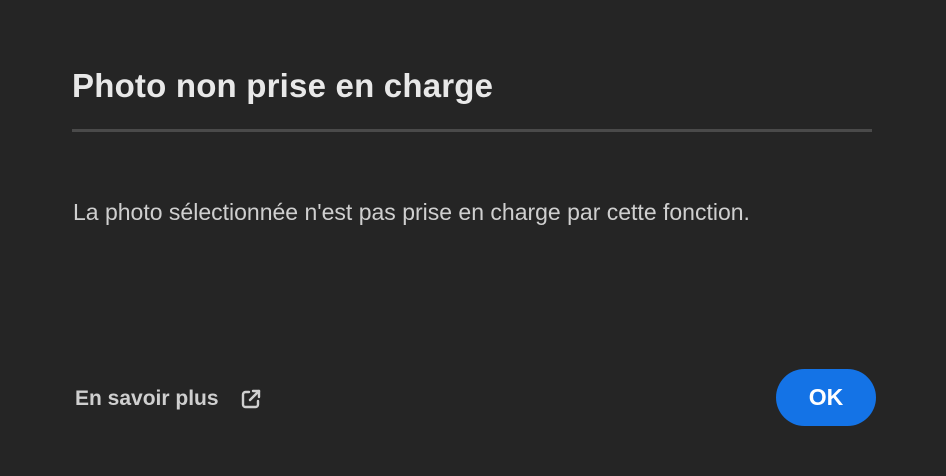  Describe the element at coordinates (251, 399) in the screenshot. I see `external-link-icon` at that location.